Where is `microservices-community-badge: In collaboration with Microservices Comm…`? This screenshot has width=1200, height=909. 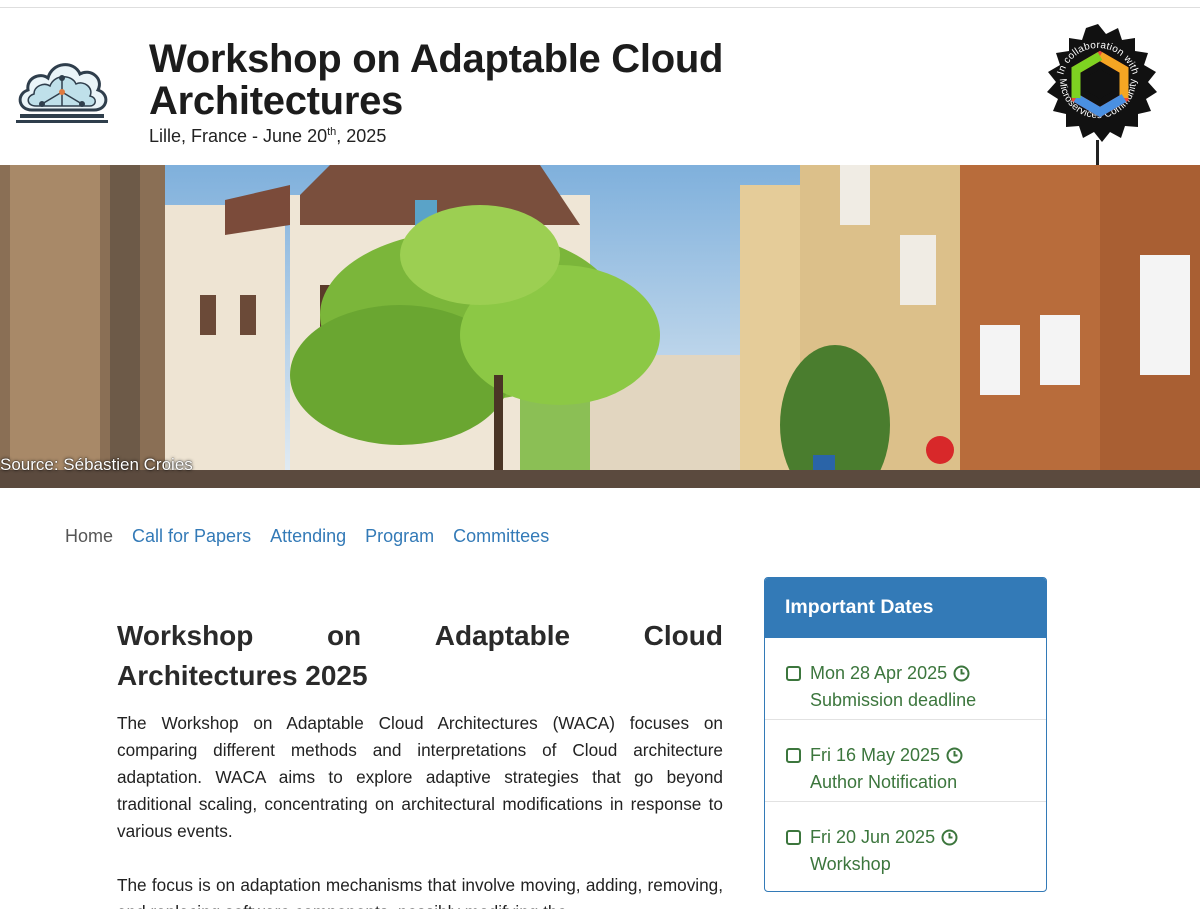 microservices-community-badge: In collaboration with Microservices Comm… is located at coordinates (1098, 96).